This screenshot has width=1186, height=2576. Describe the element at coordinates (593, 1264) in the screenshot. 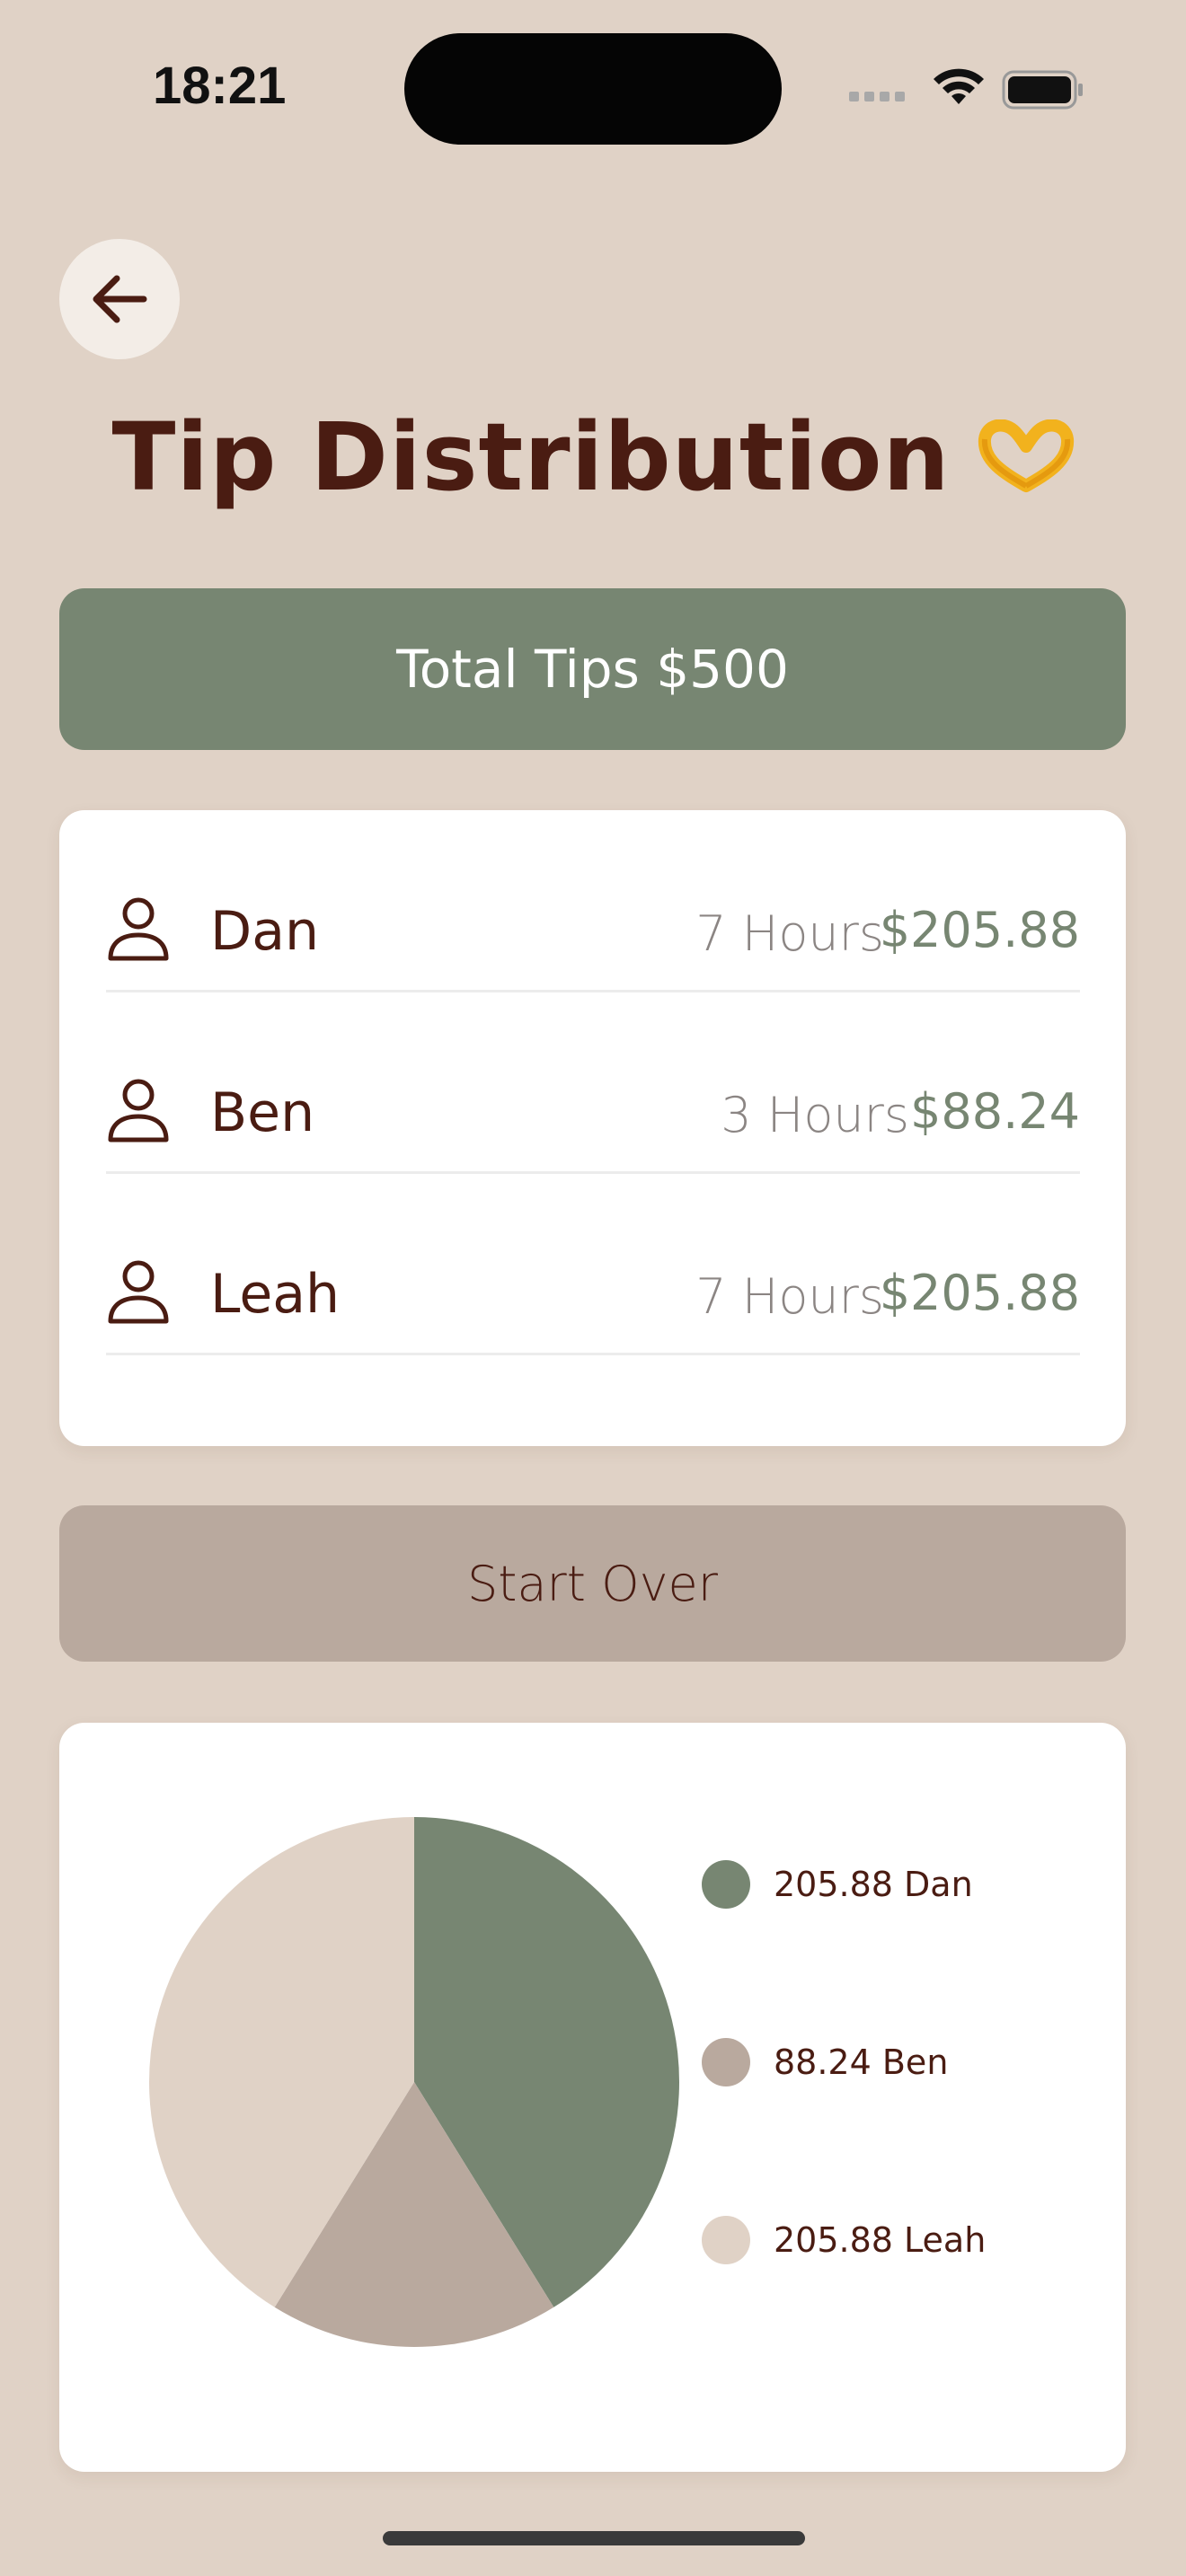

I see `worker-row: Leah 7 Hours $205.88` at that location.